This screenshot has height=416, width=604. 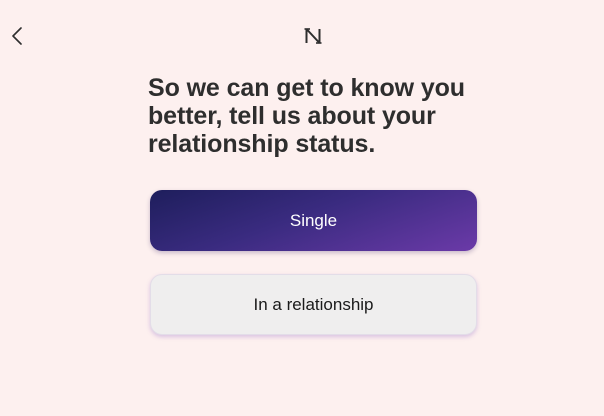 I want to click on option-label: In a relationship, so click(x=313, y=304).